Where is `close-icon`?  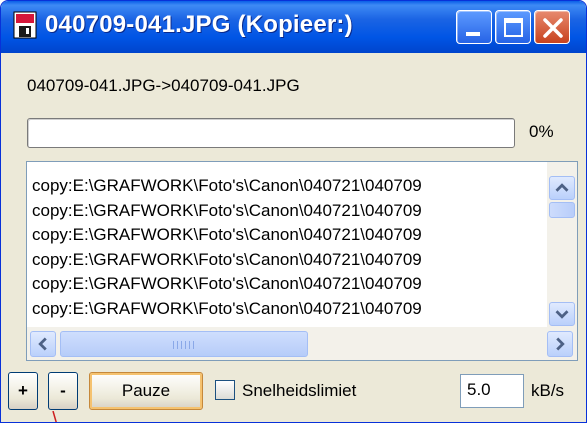 close-icon is located at coordinates (553, 28).